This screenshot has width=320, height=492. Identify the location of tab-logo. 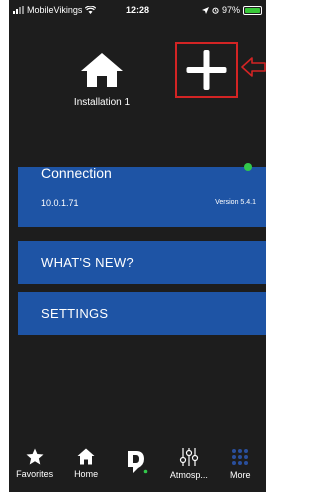
(137, 466).